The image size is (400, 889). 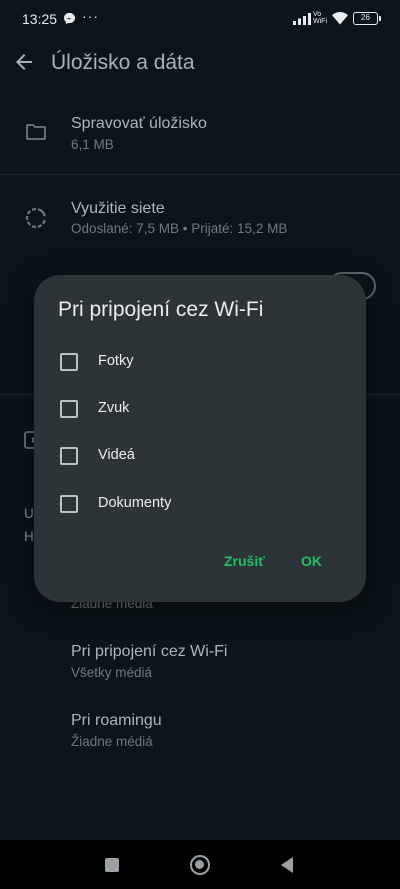 What do you see at coordinates (287, 865) in the screenshot?
I see `back-triangle-icon` at bounding box center [287, 865].